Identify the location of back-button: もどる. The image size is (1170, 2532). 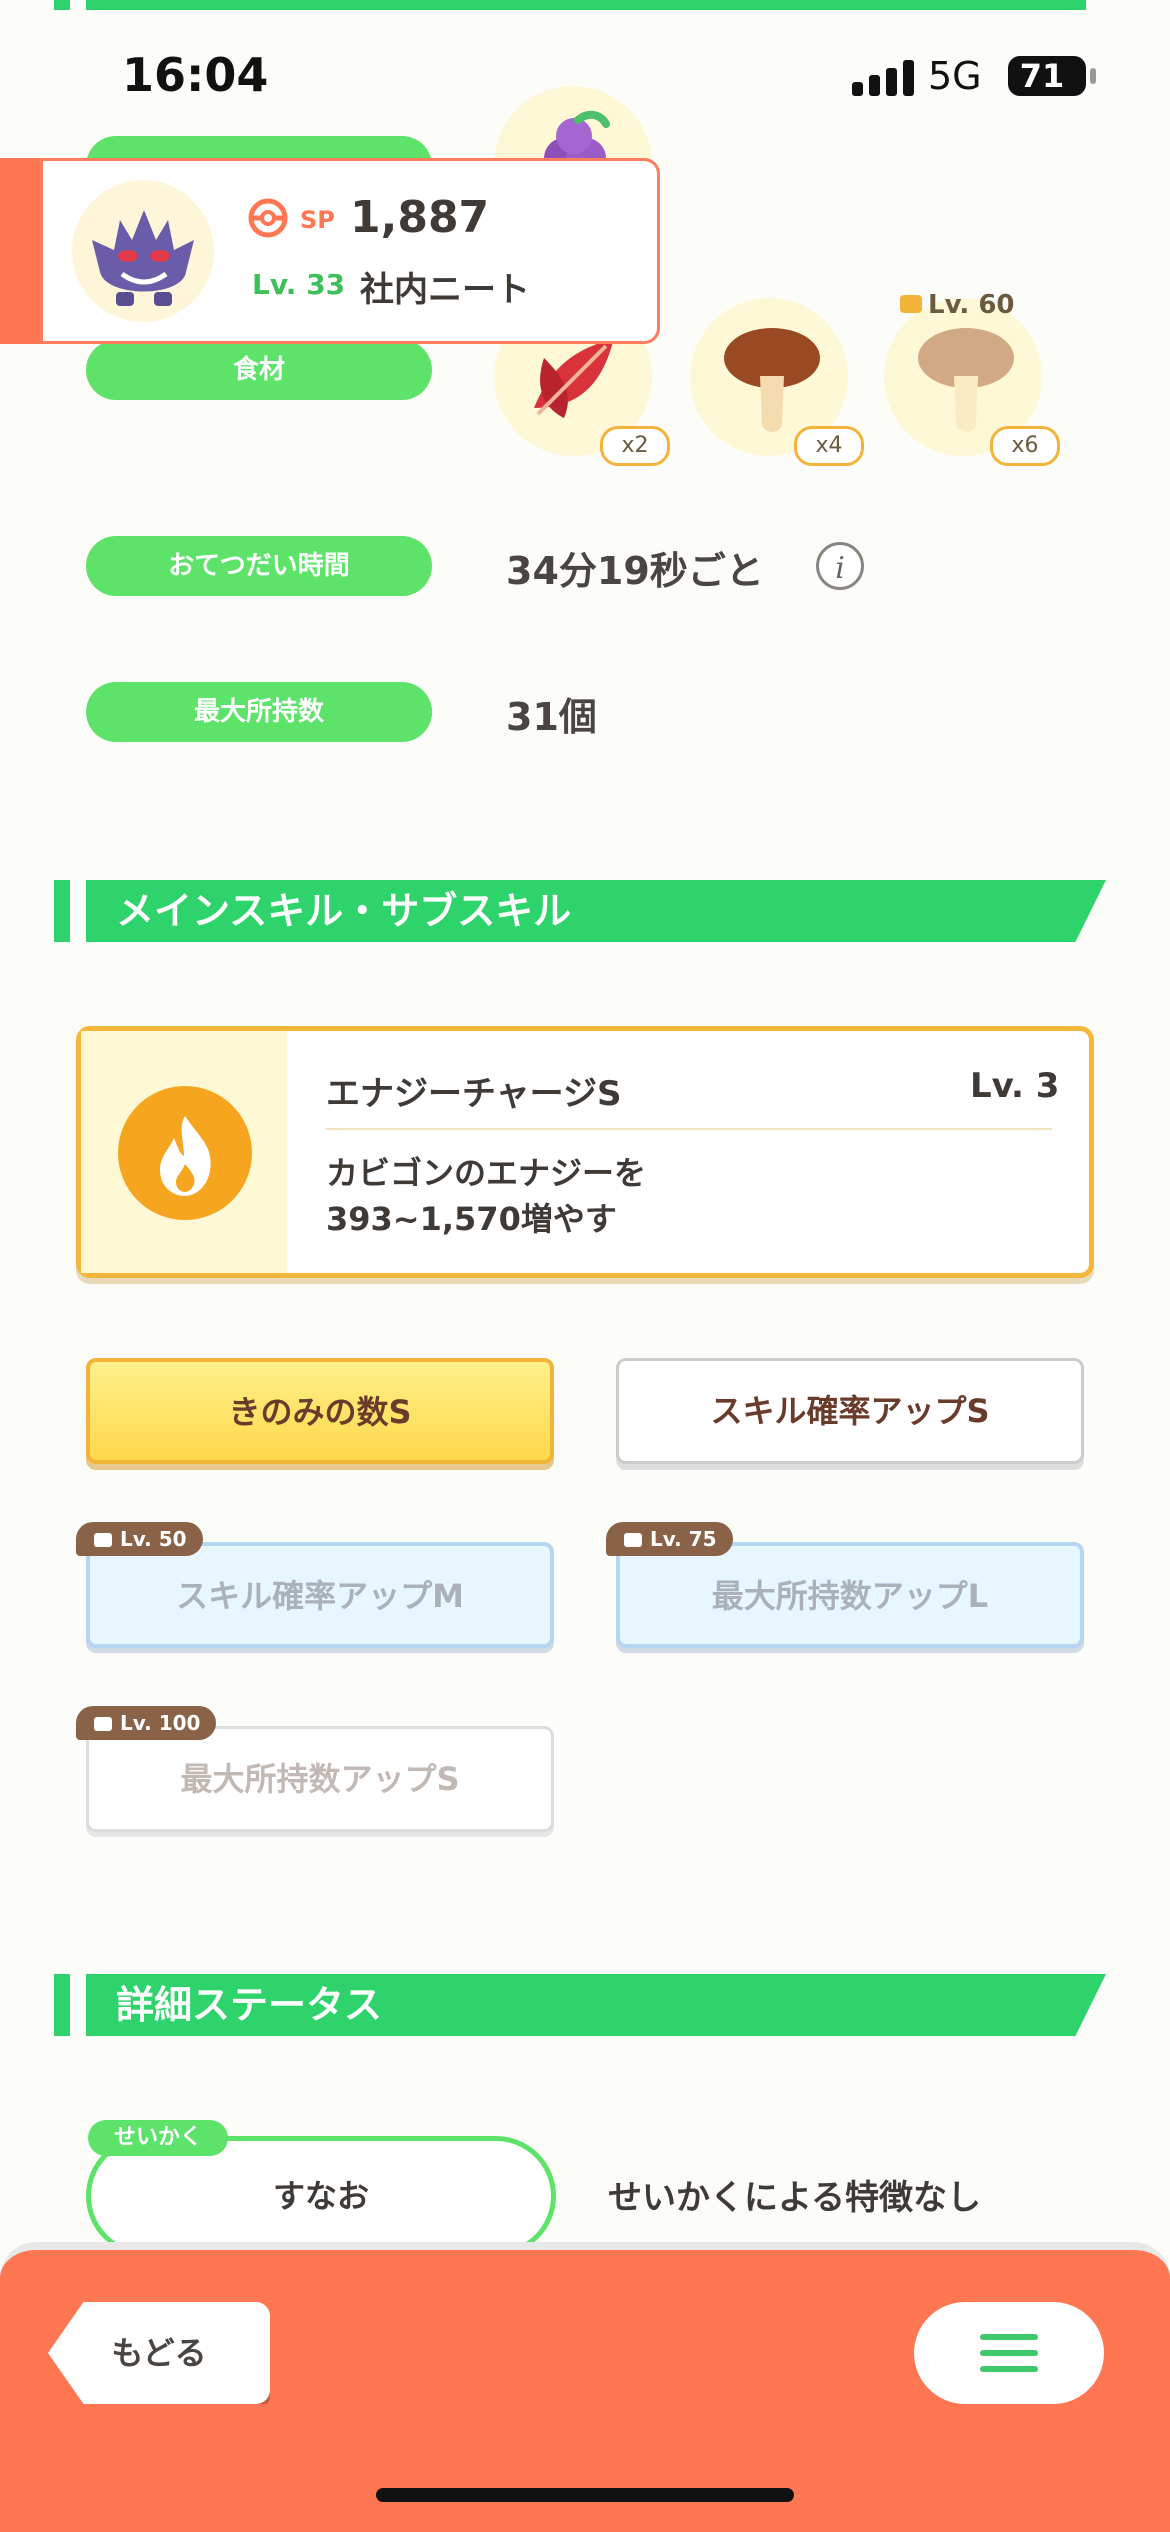
(159, 2353).